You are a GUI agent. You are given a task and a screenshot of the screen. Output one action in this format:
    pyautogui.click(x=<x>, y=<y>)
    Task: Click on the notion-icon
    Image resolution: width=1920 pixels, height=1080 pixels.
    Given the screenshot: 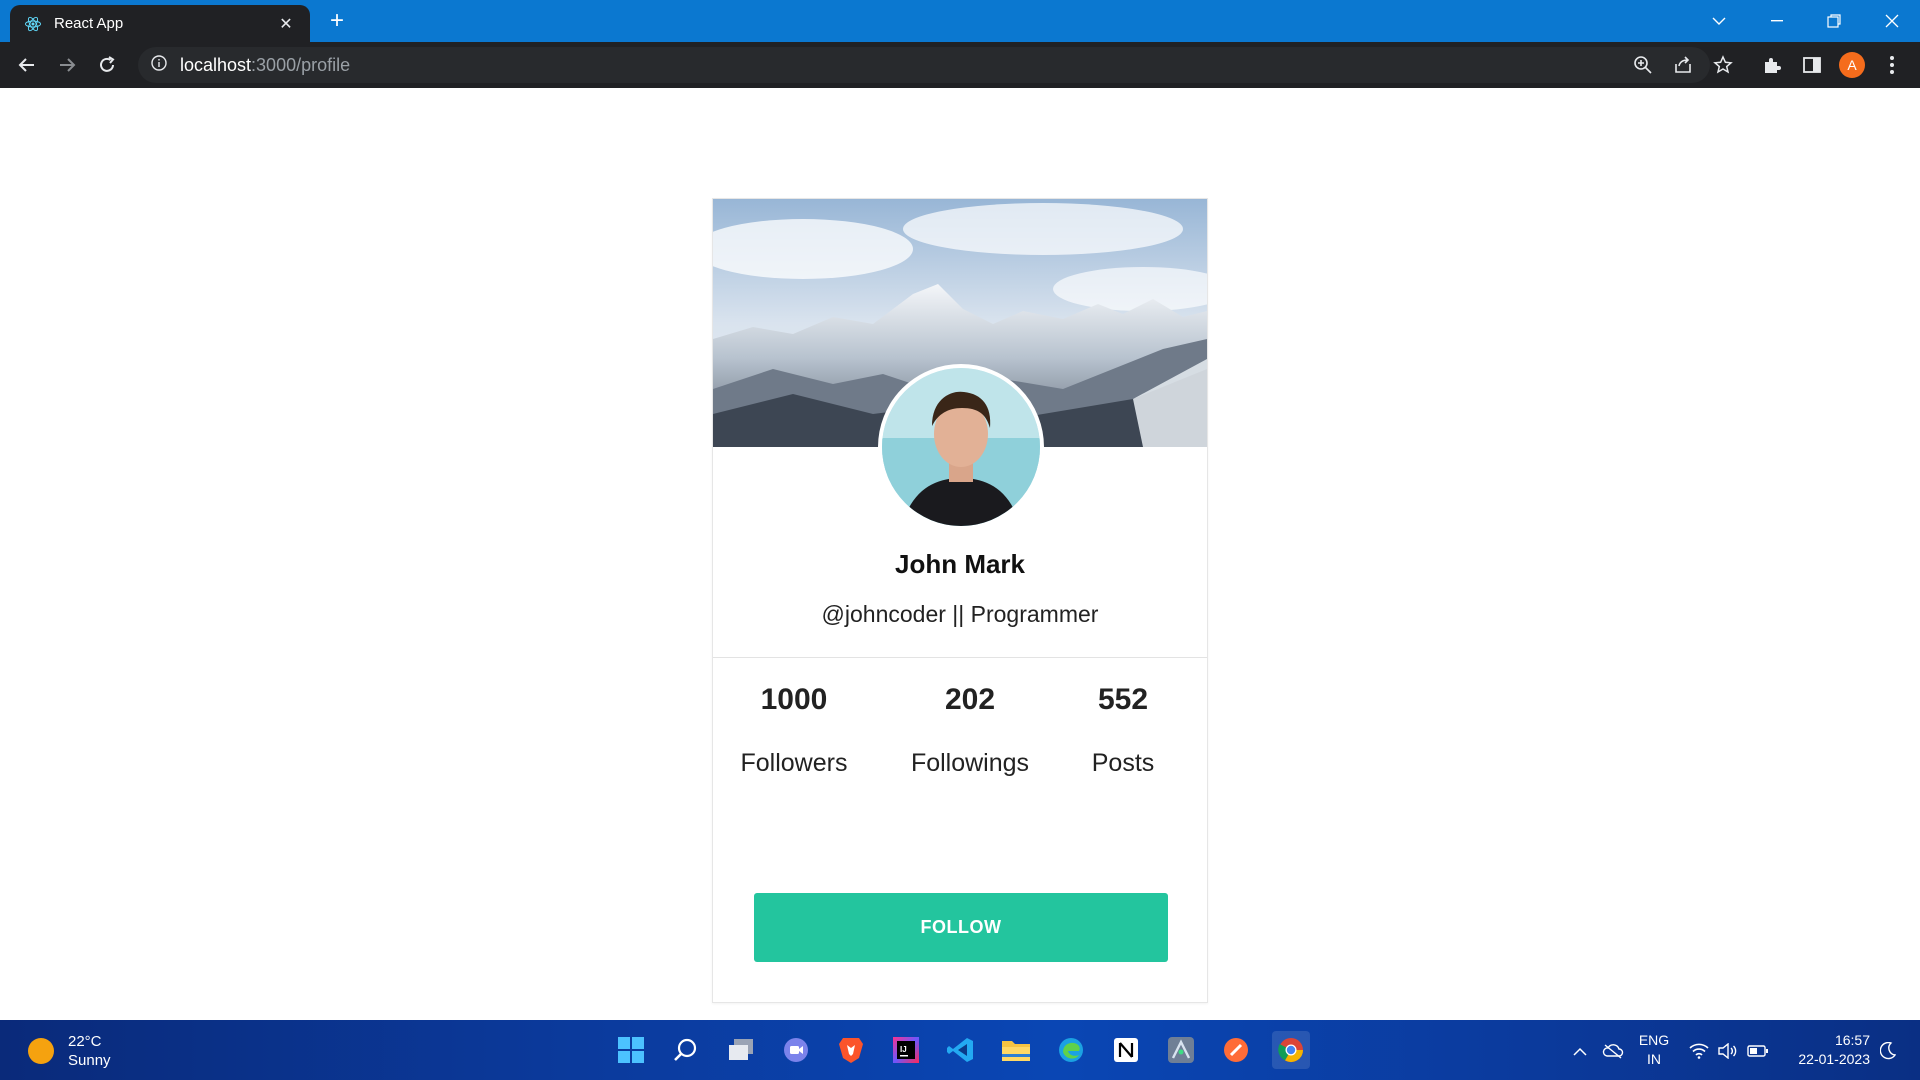 What is the action you would take?
    pyautogui.click(x=1126, y=1050)
    